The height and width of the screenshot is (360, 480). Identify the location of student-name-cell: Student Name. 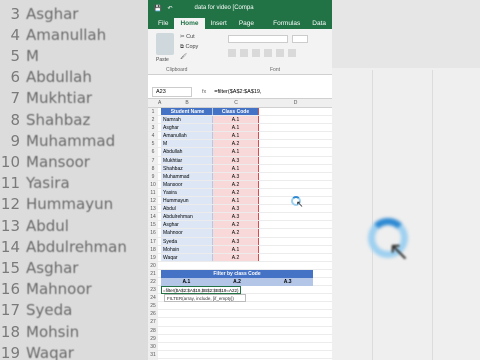
(187, 112).